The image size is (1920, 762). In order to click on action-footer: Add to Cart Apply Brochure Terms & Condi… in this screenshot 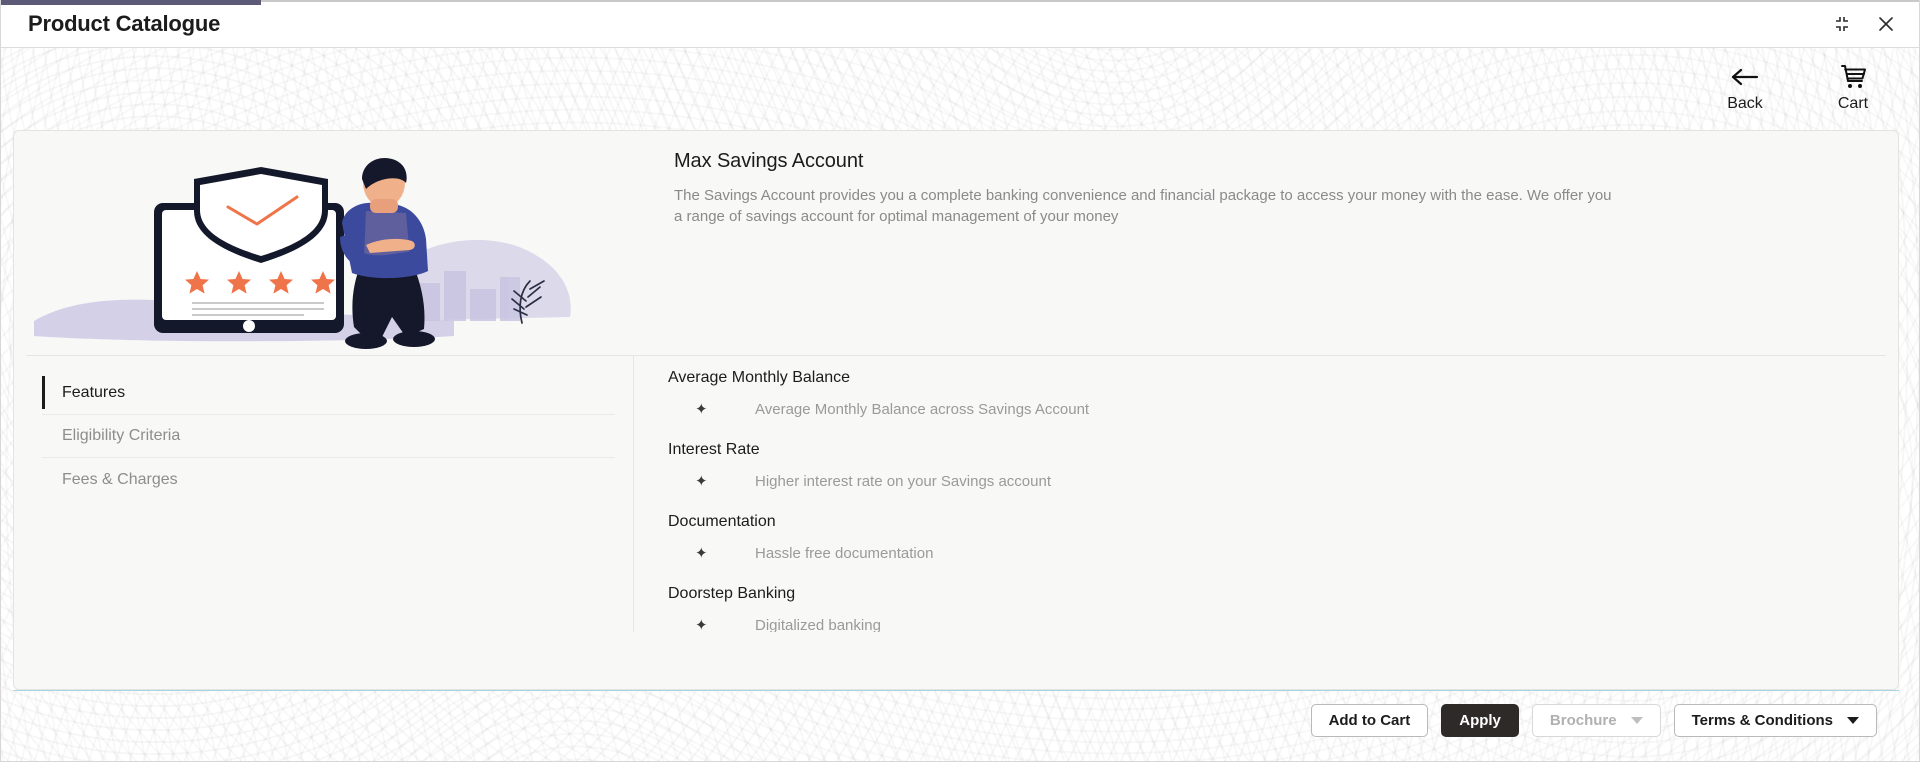, I will do `click(956, 720)`.